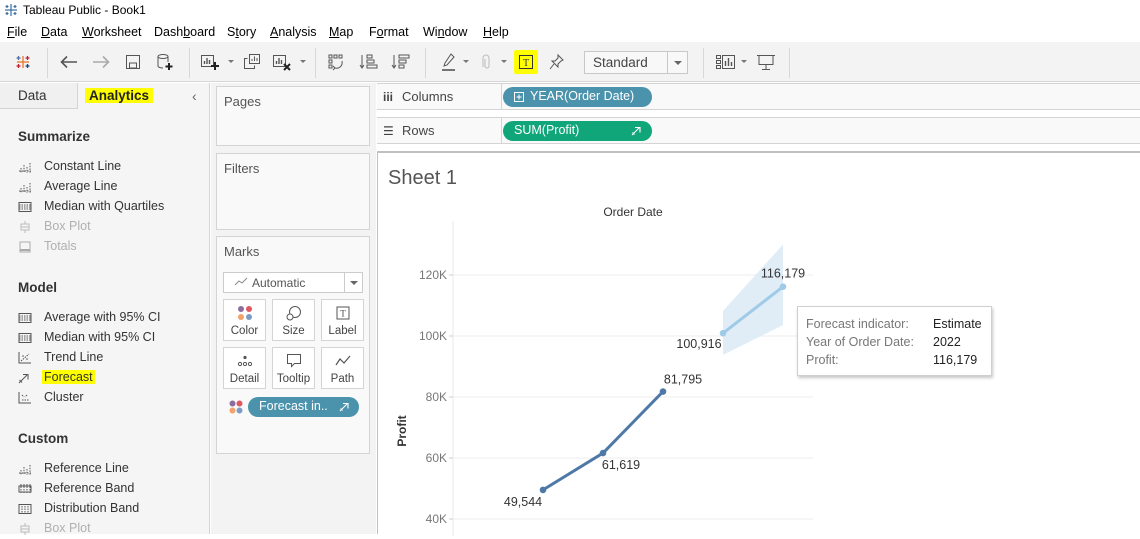 Image resolution: width=1140 pixels, height=539 pixels. I want to click on marks-color-button: Color, so click(244, 320).